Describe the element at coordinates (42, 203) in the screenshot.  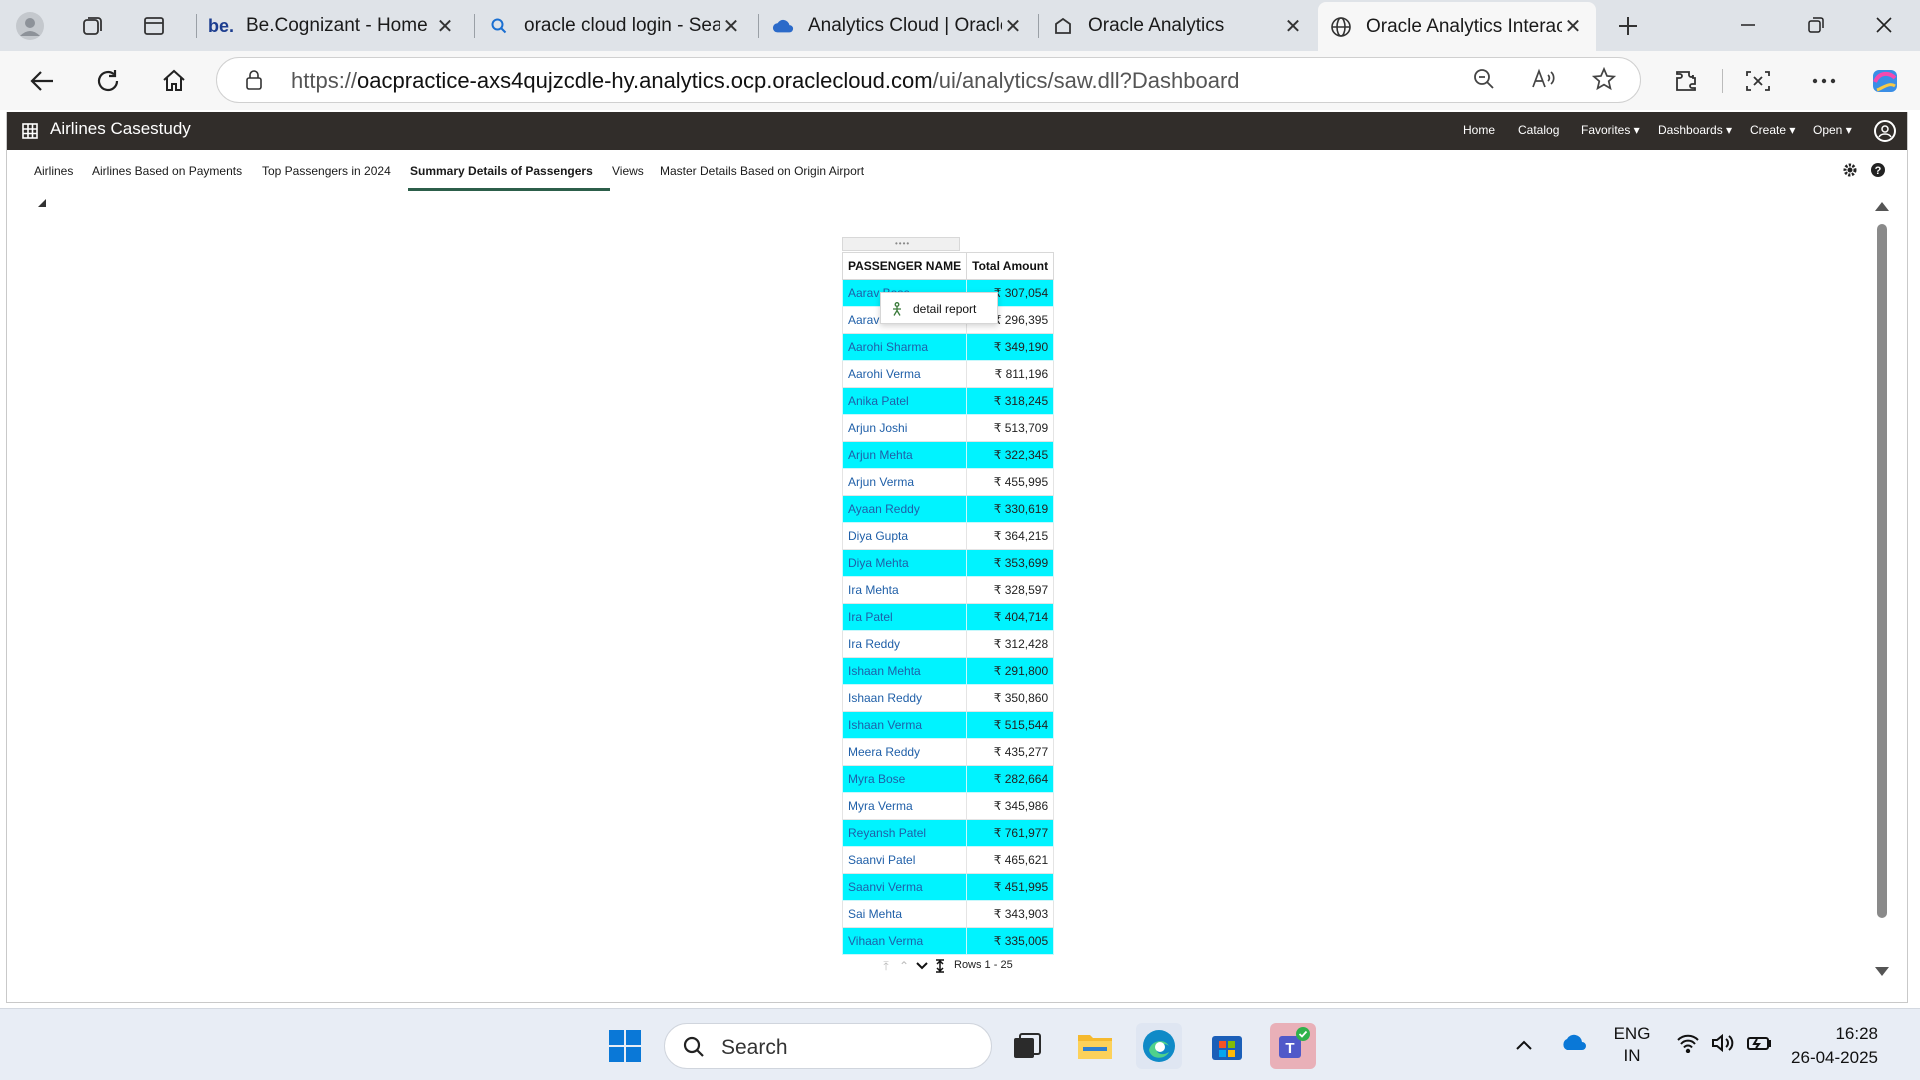
I see `section-collapse-toggle-icon` at that location.